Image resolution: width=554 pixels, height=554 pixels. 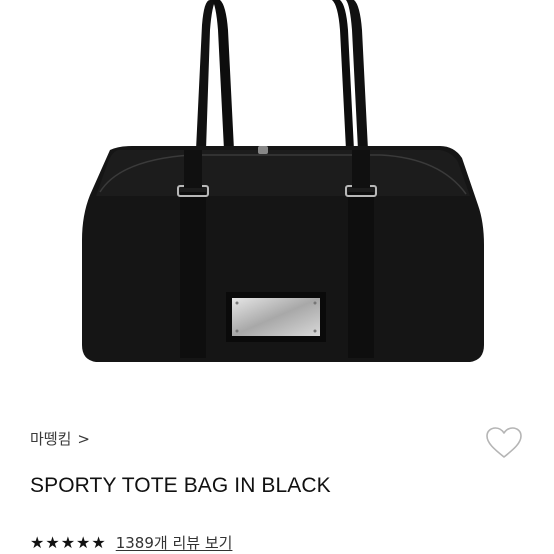 I want to click on wishlist-heart-button, so click(x=504, y=443).